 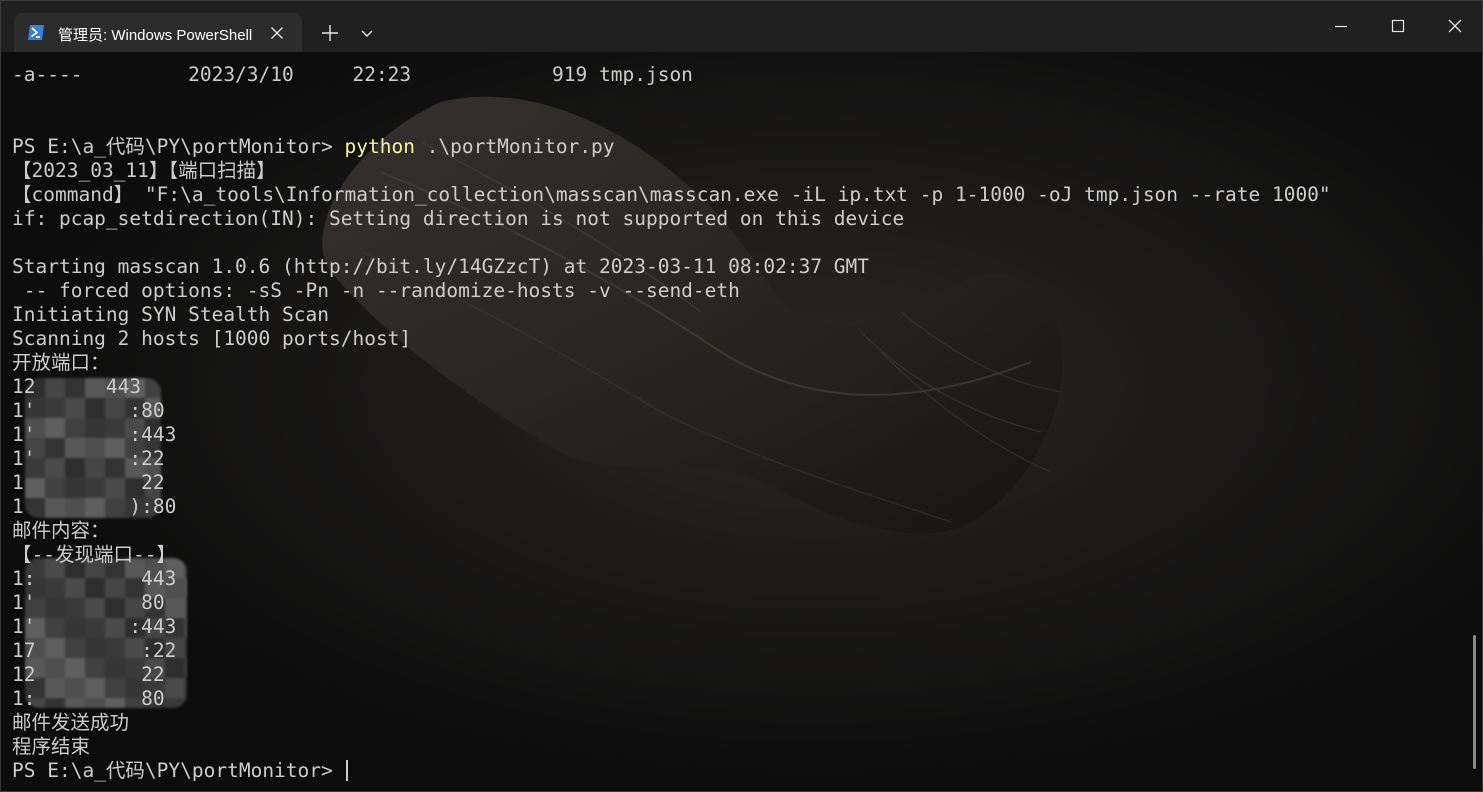 I want to click on terminal-line: 1: 80, so click(x=88, y=698).